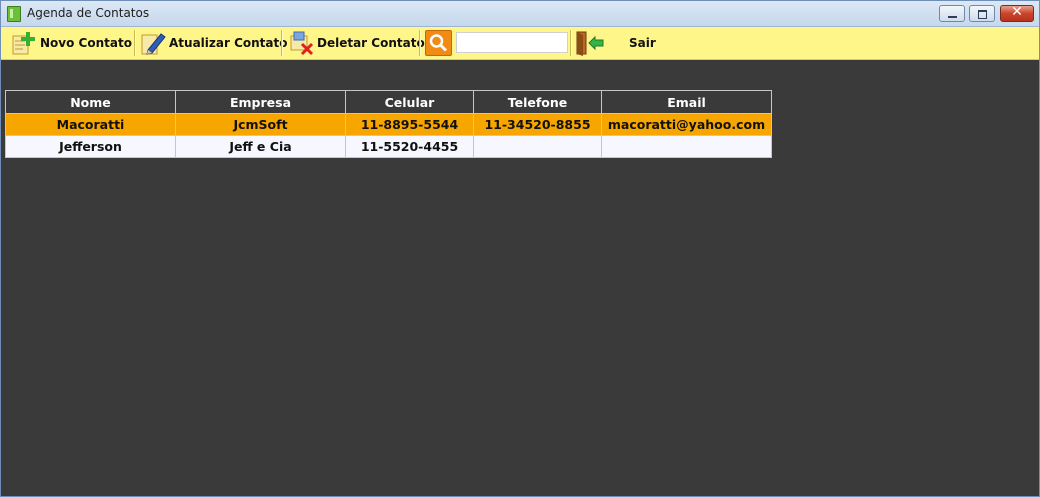  I want to click on magnifier-icon, so click(438, 43).